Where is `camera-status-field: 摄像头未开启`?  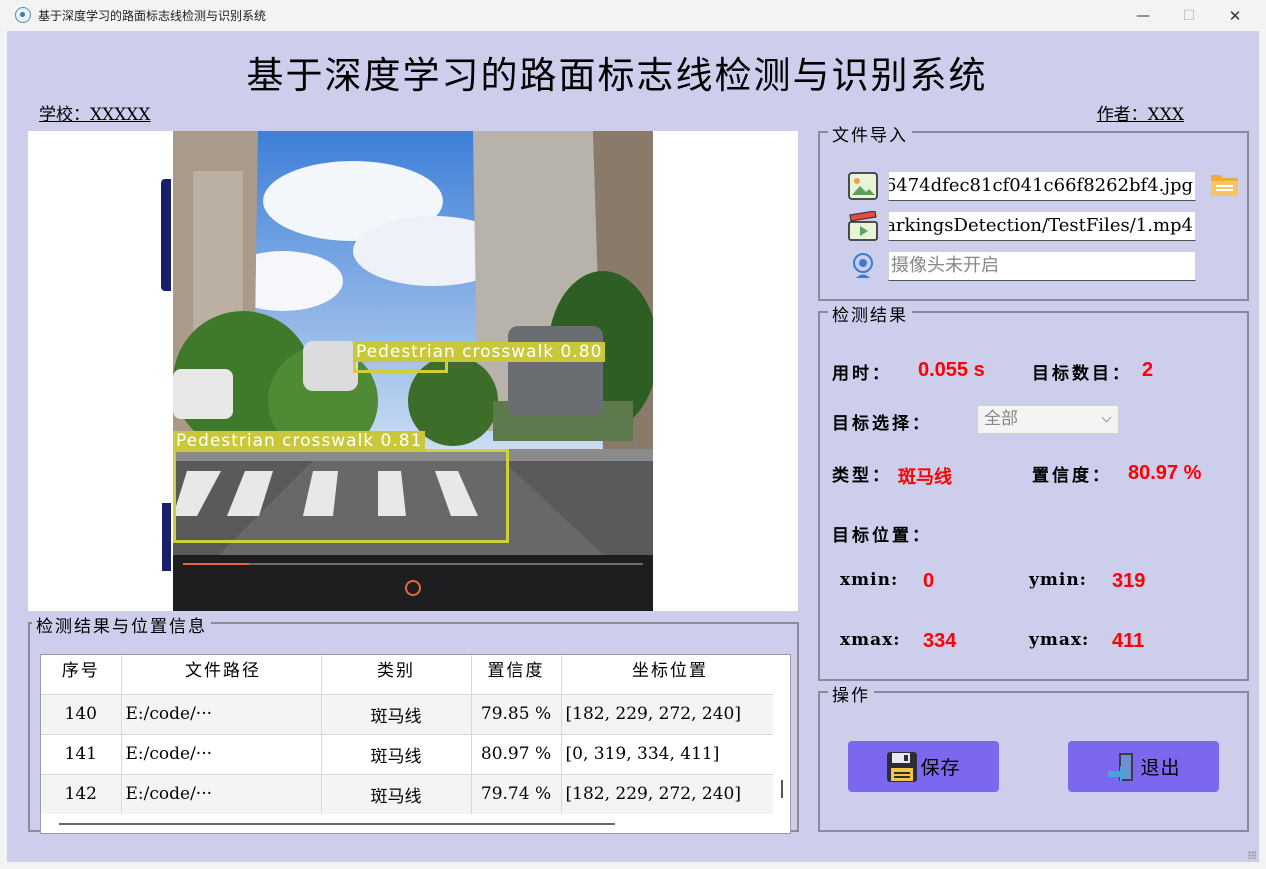 camera-status-field: 摄像头未开启 is located at coordinates (1042, 266).